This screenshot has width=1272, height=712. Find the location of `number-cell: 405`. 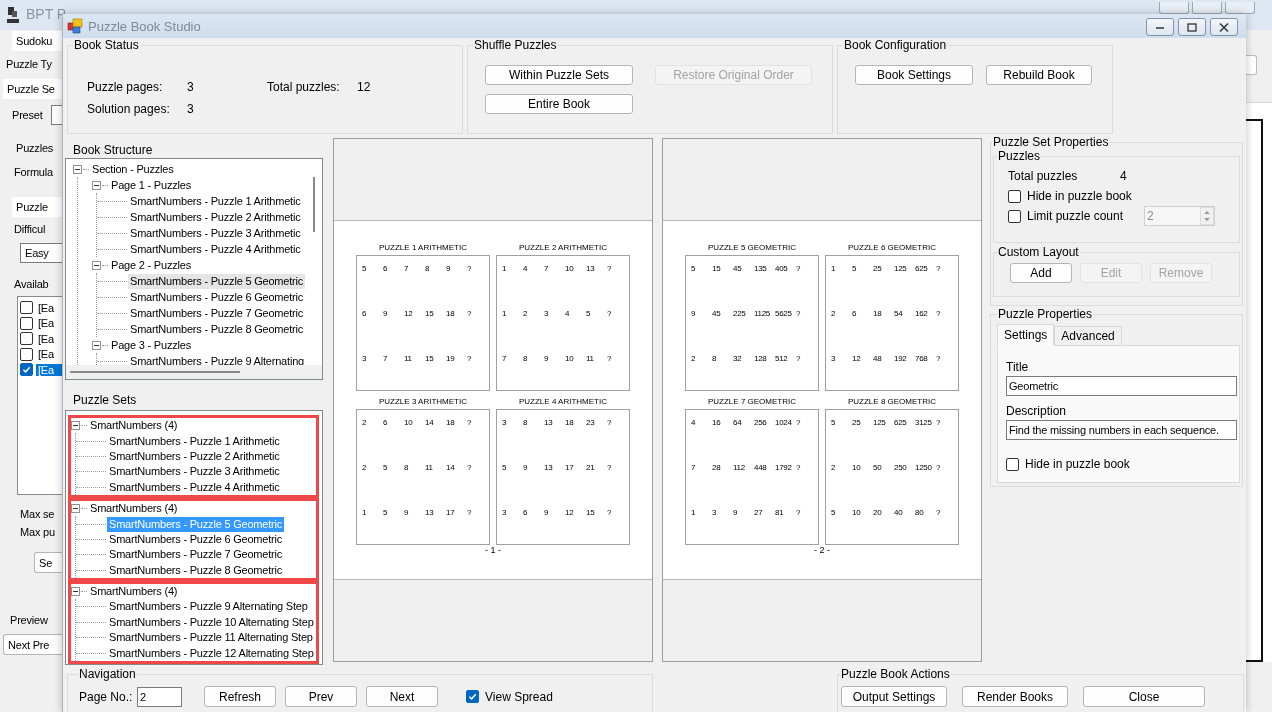

number-cell: 405 is located at coordinates (781, 269).